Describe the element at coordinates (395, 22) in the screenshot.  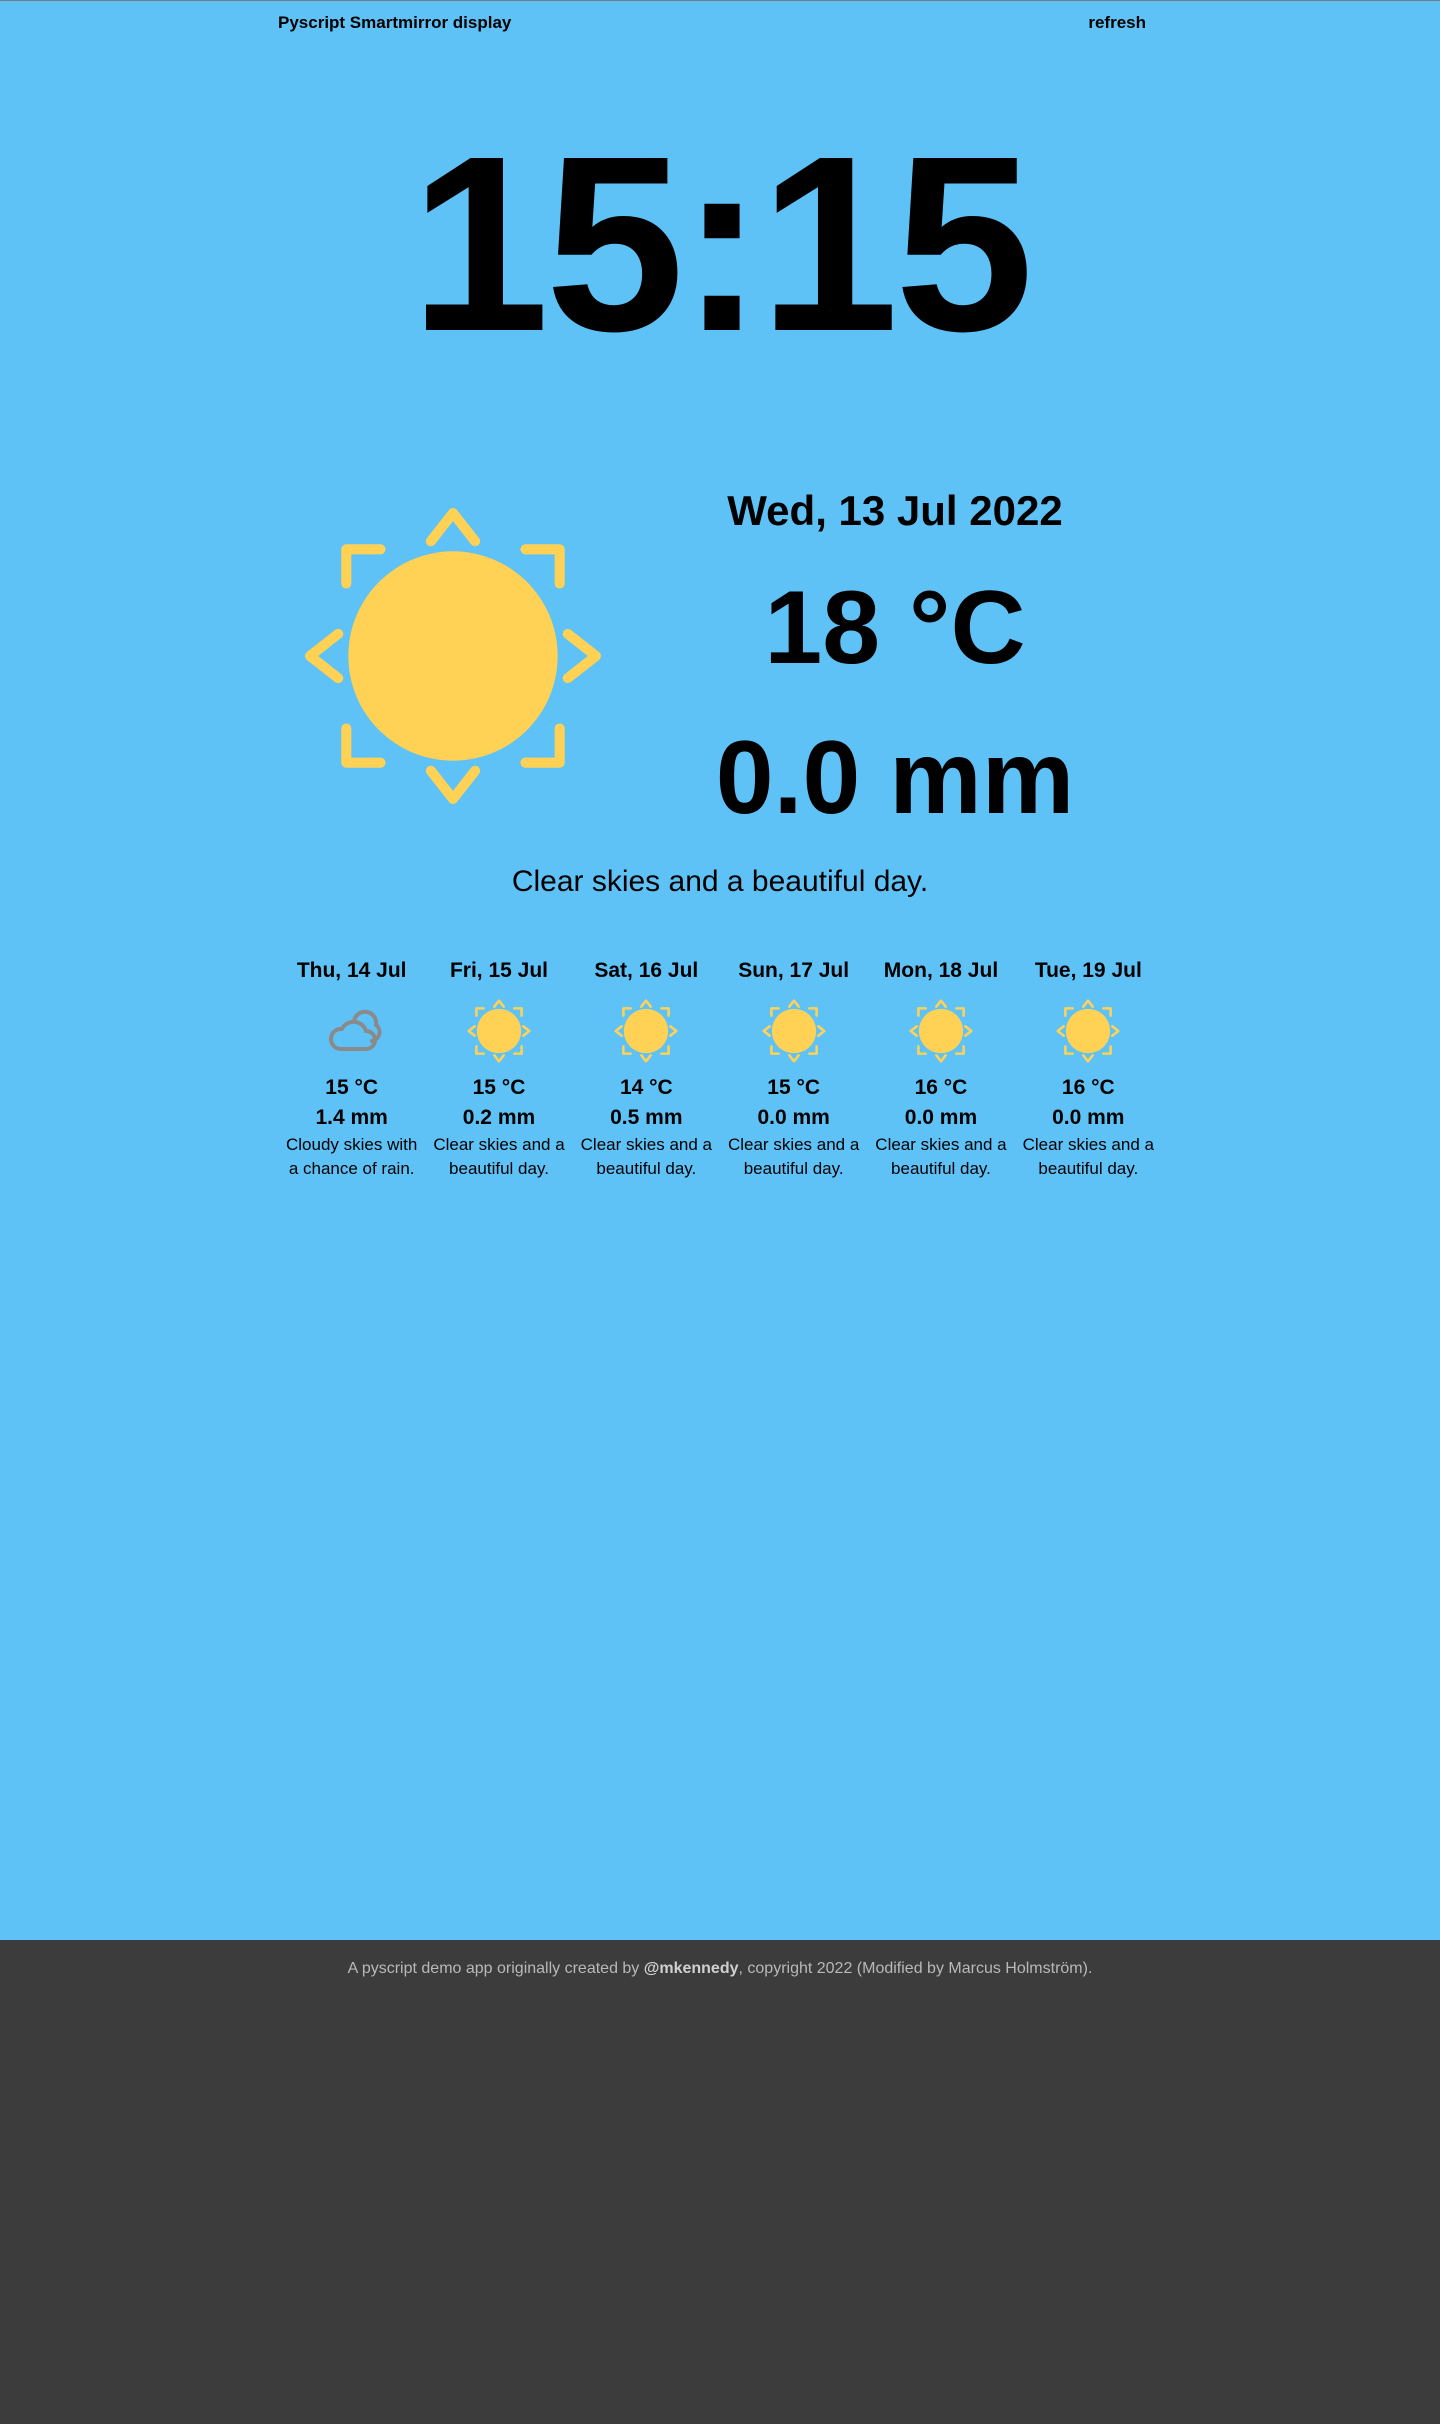
I see `app-title: Pyscript Smartmirror display` at that location.